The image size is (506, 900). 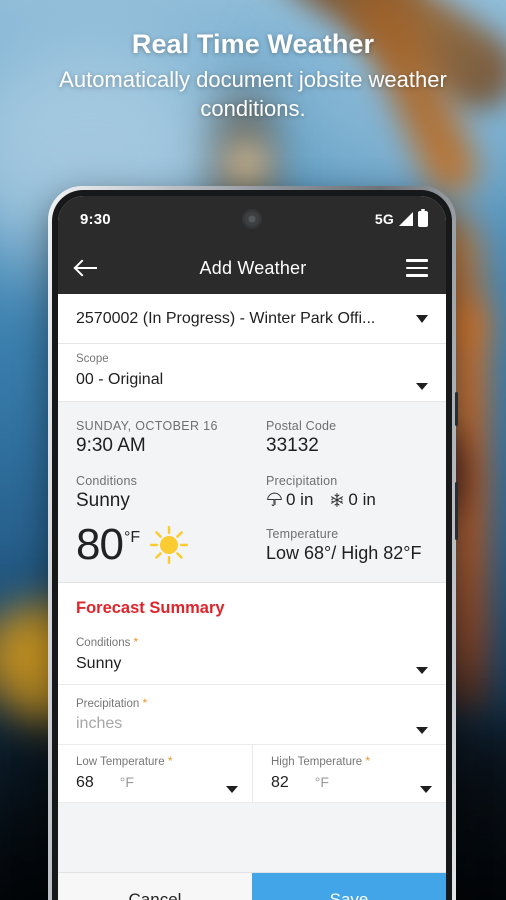 I want to click on temperature-range-block: Temperature Low 68°/ High 82°F, so click(x=340, y=545).